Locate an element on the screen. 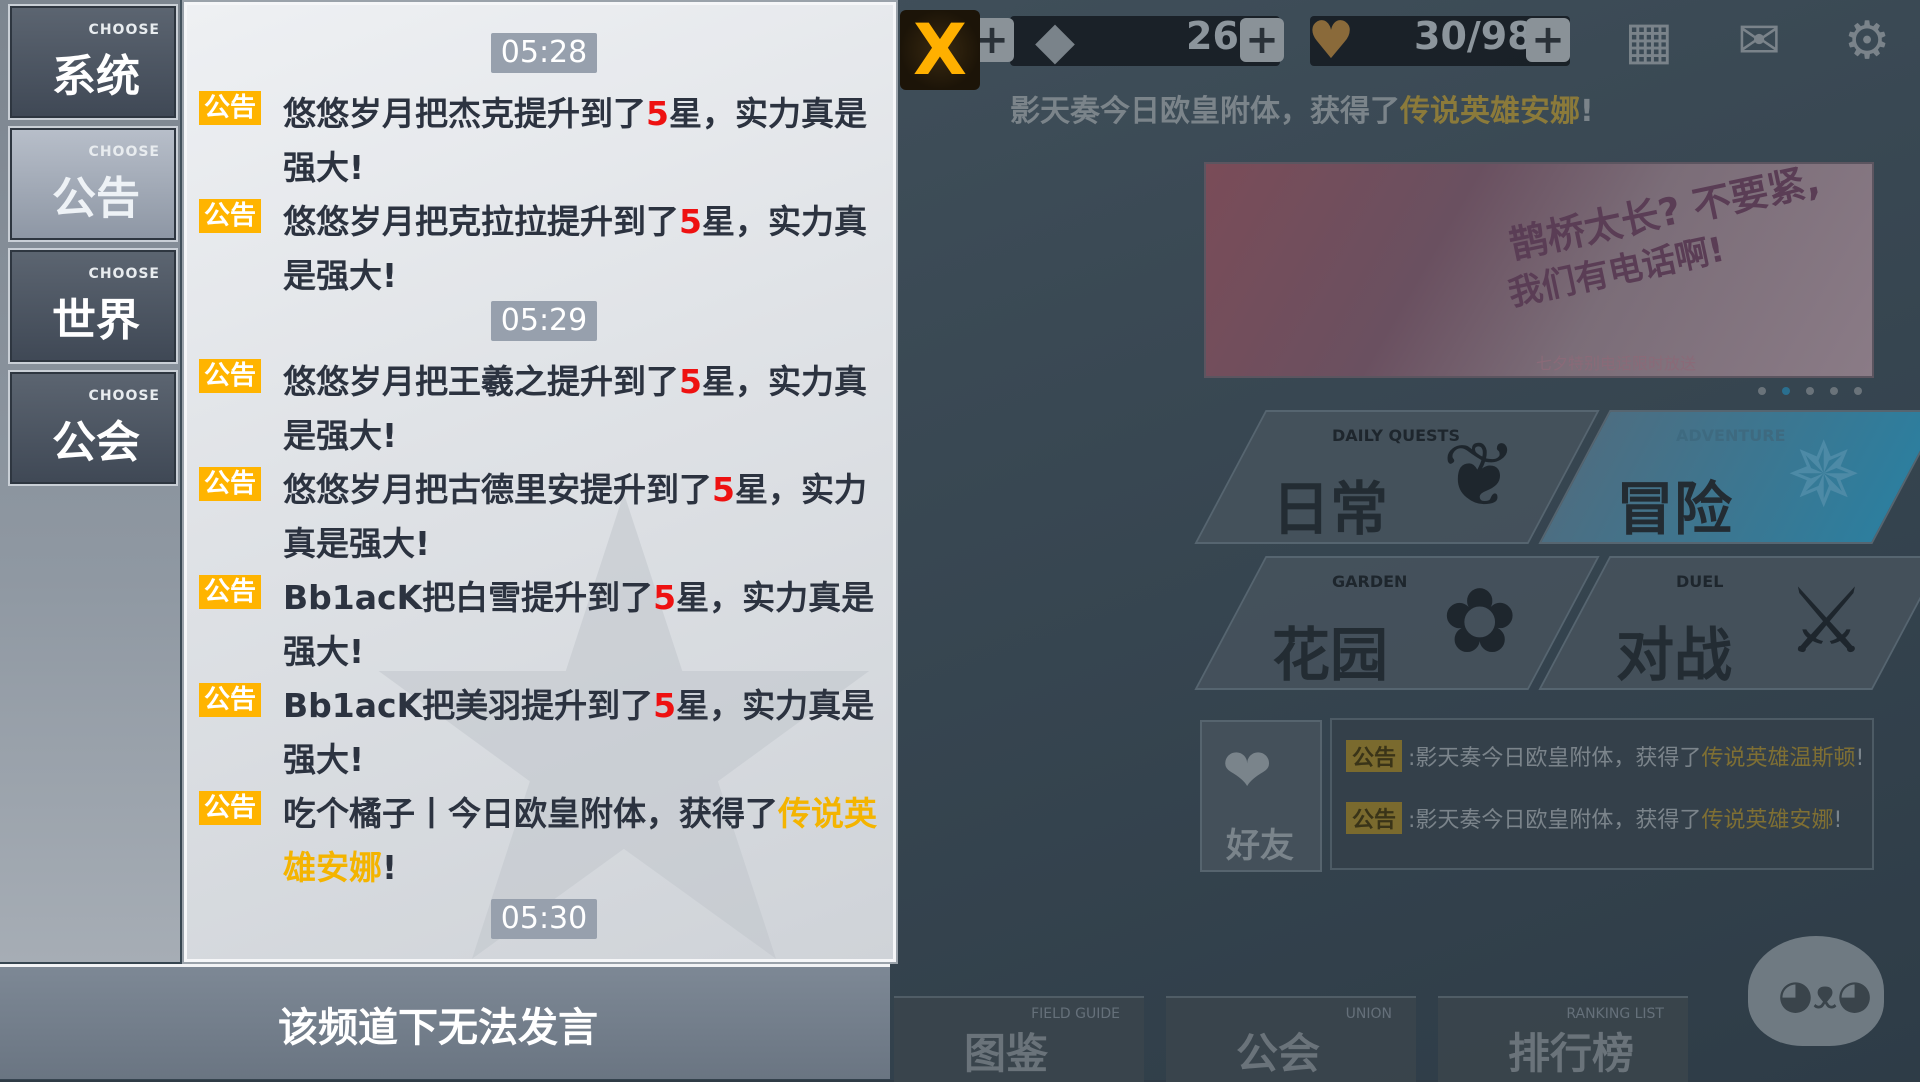  field-guide-button: FIELD GUIDE 图鉴 is located at coordinates (1019, 1039).